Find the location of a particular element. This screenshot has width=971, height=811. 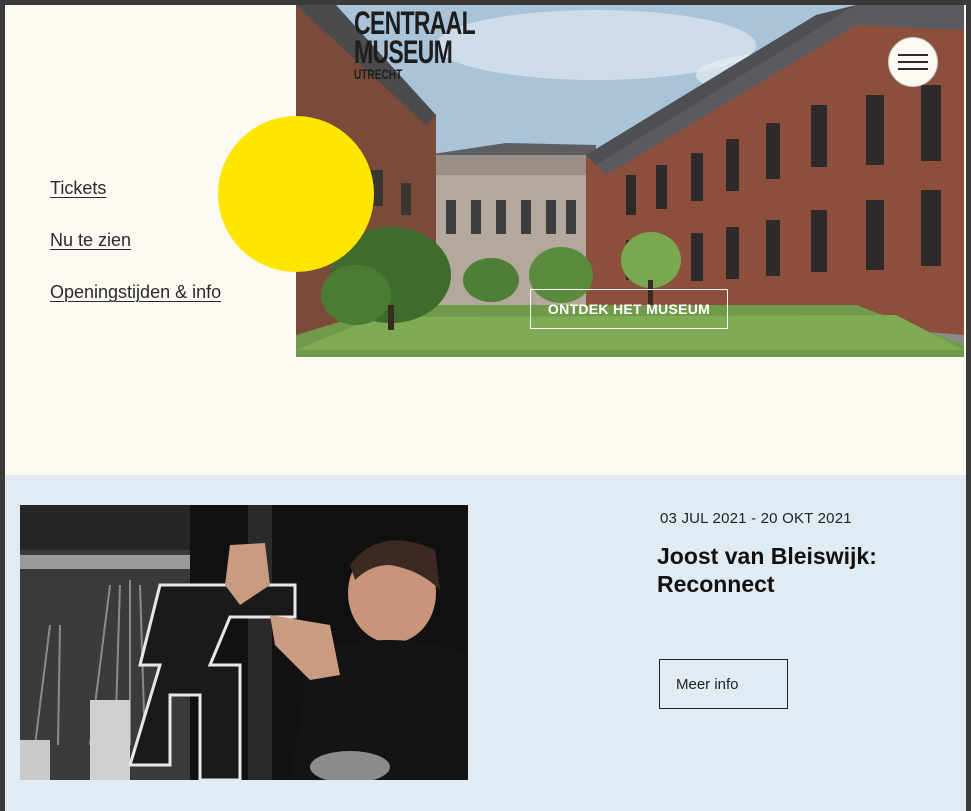

hamburger-menu-button is located at coordinates (913, 62).